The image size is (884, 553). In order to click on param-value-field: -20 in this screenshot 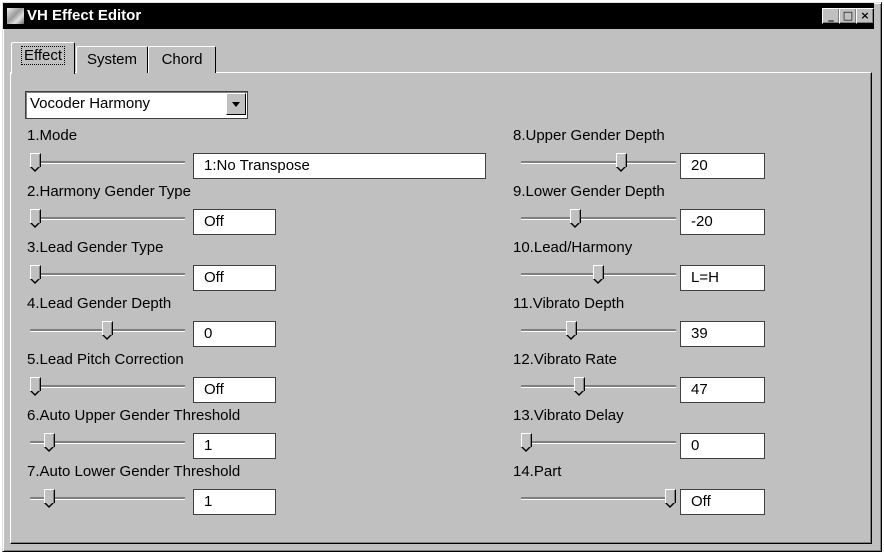, I will do `click(722, 222)`.